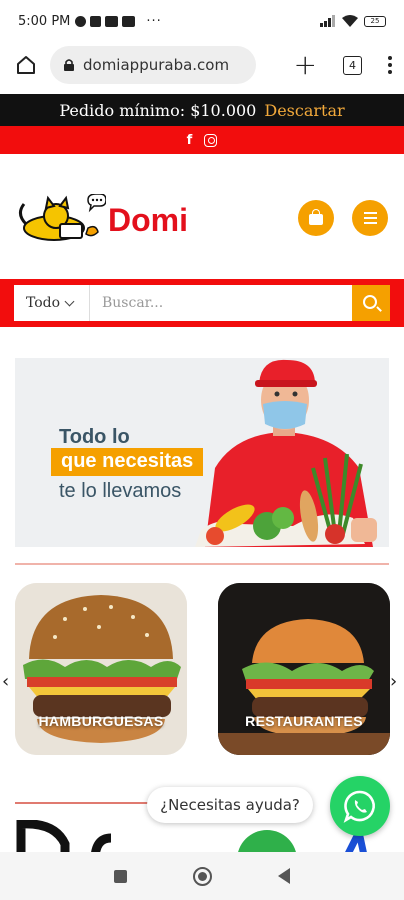 This screenshot has height=900, width=404. What do you see at coordinates (305, 65) in the screenshot?
I see `plus-icon: +` at bounding box center [305, 65].